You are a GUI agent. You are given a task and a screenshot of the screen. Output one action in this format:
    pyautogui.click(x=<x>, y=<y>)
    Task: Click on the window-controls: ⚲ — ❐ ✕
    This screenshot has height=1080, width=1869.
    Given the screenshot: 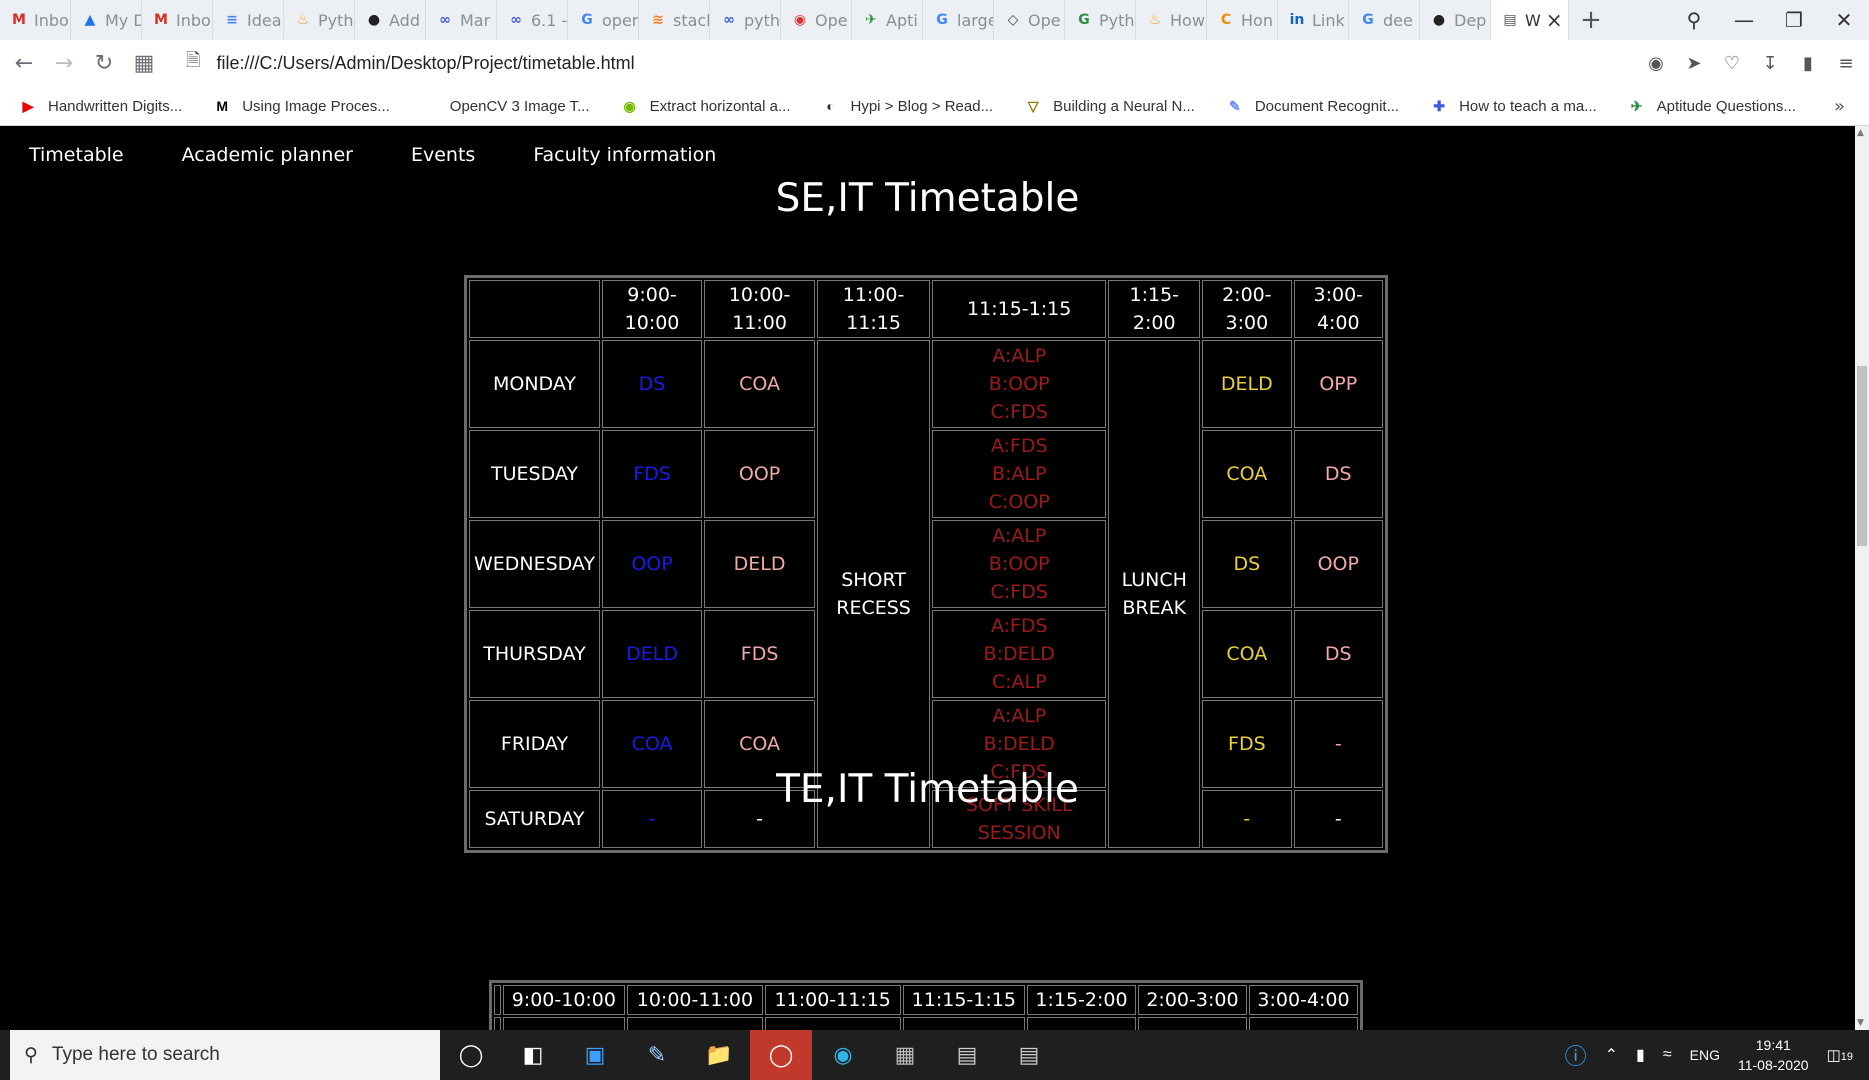 What is the action you would take?
    pyautogui.click(x=1769, y=20)
    